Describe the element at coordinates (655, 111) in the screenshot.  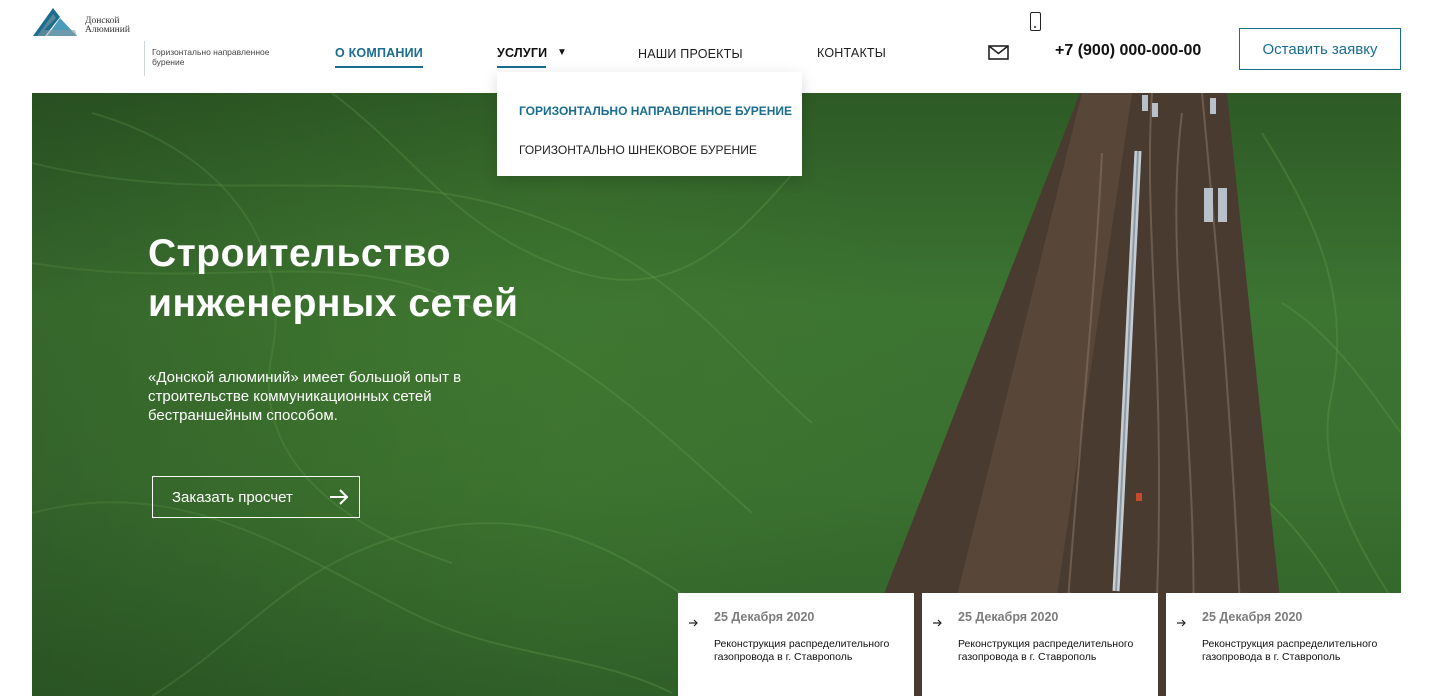
I see `dropdown-item-hdd: Горизонтально направленное бурение` at that location.